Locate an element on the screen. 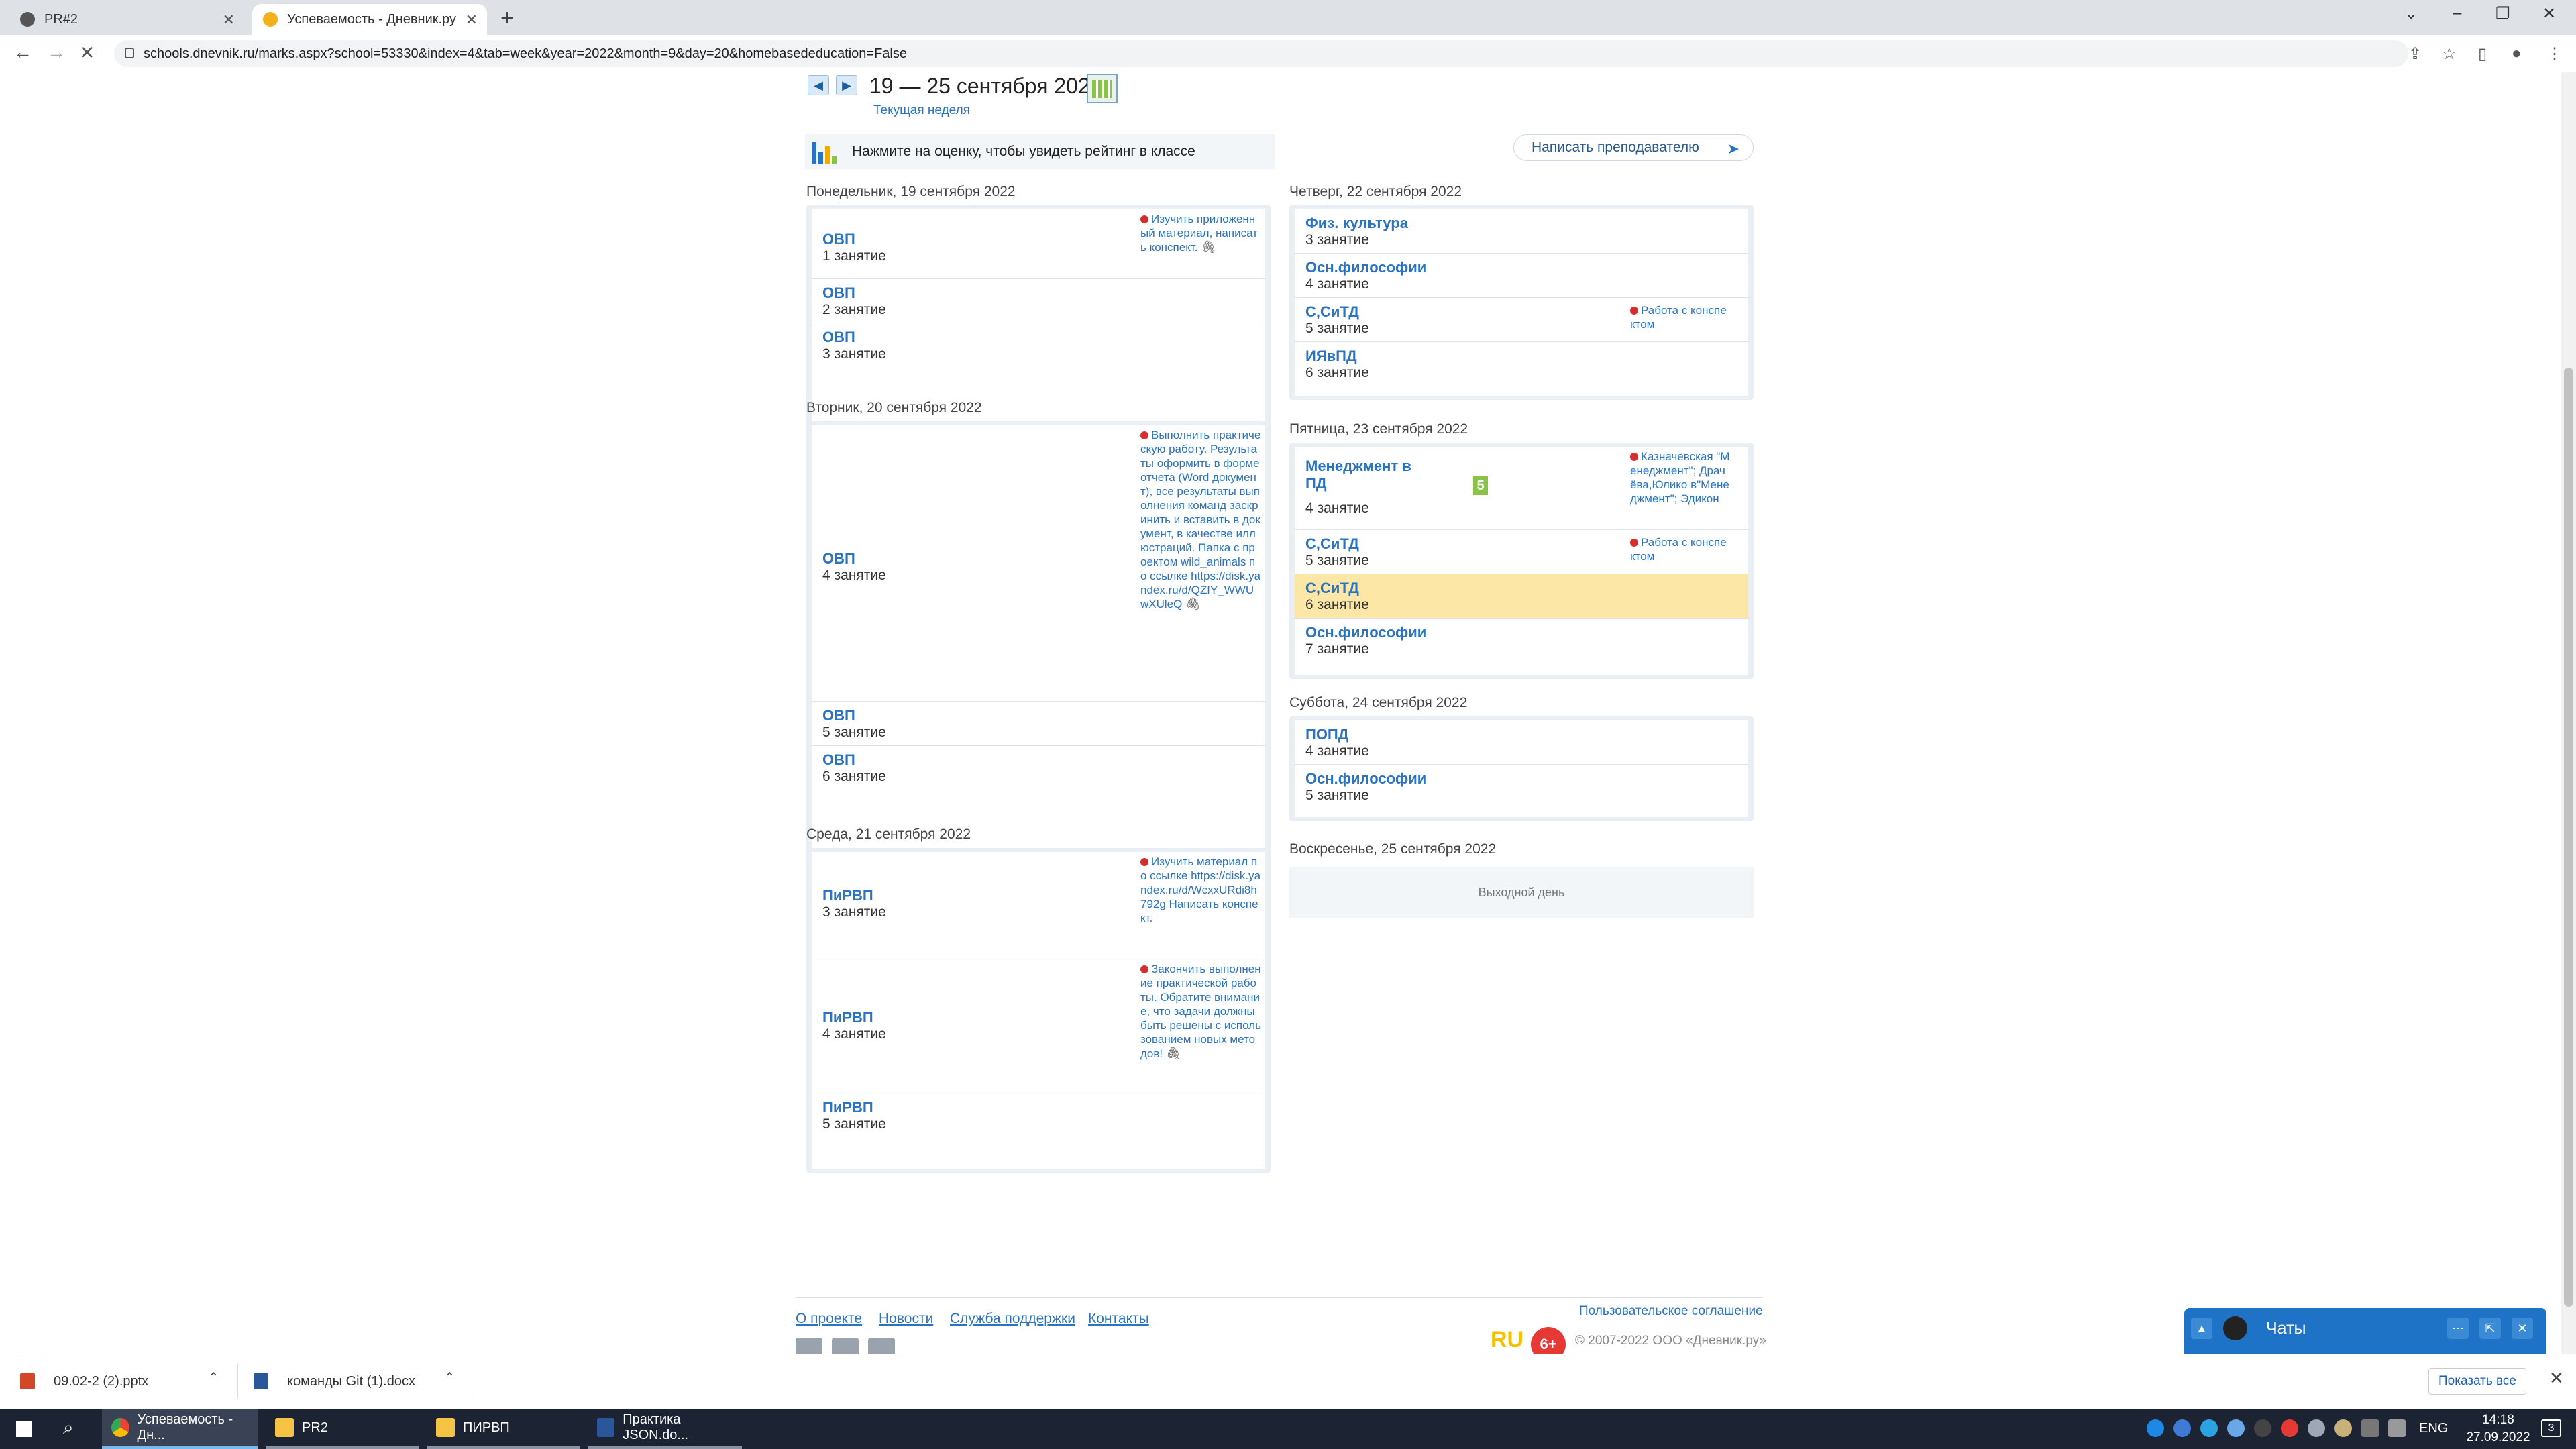  show-all-downloads-button: Показать все is located at coordinates (2477, 1381).